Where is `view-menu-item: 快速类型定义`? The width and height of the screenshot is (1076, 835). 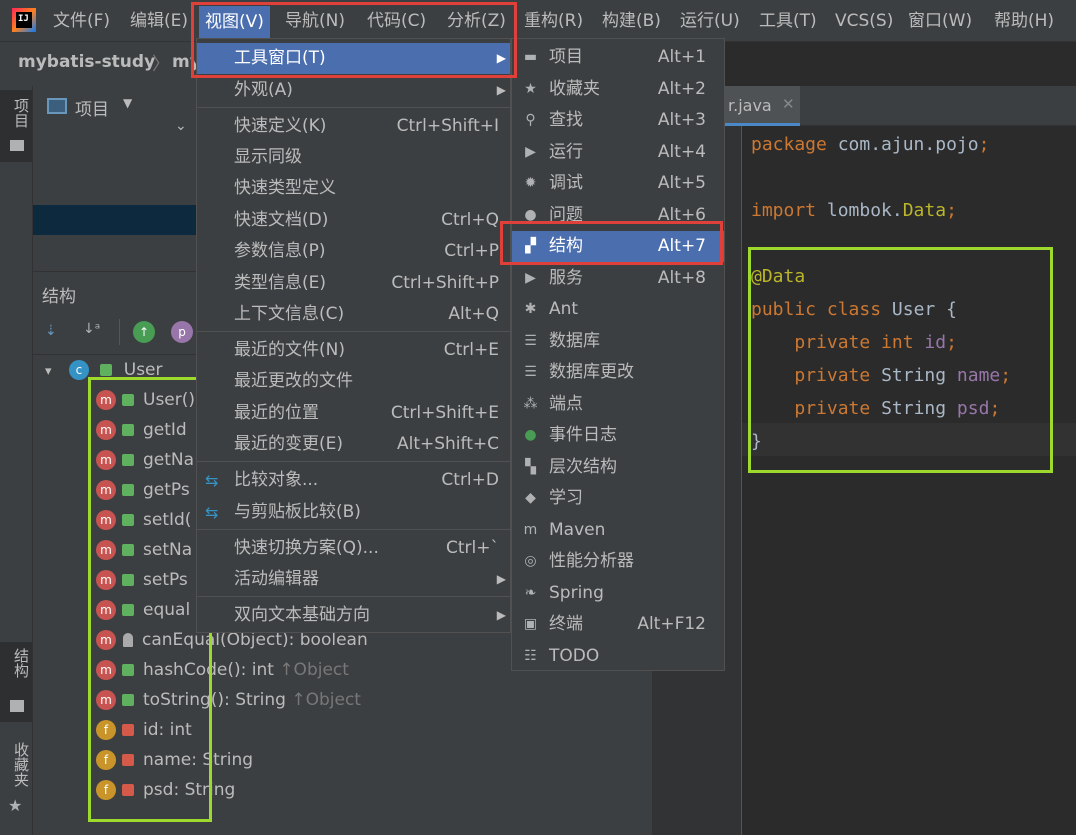 view-menu-item: 快速类型定义 is located at coordinates (353, 188).